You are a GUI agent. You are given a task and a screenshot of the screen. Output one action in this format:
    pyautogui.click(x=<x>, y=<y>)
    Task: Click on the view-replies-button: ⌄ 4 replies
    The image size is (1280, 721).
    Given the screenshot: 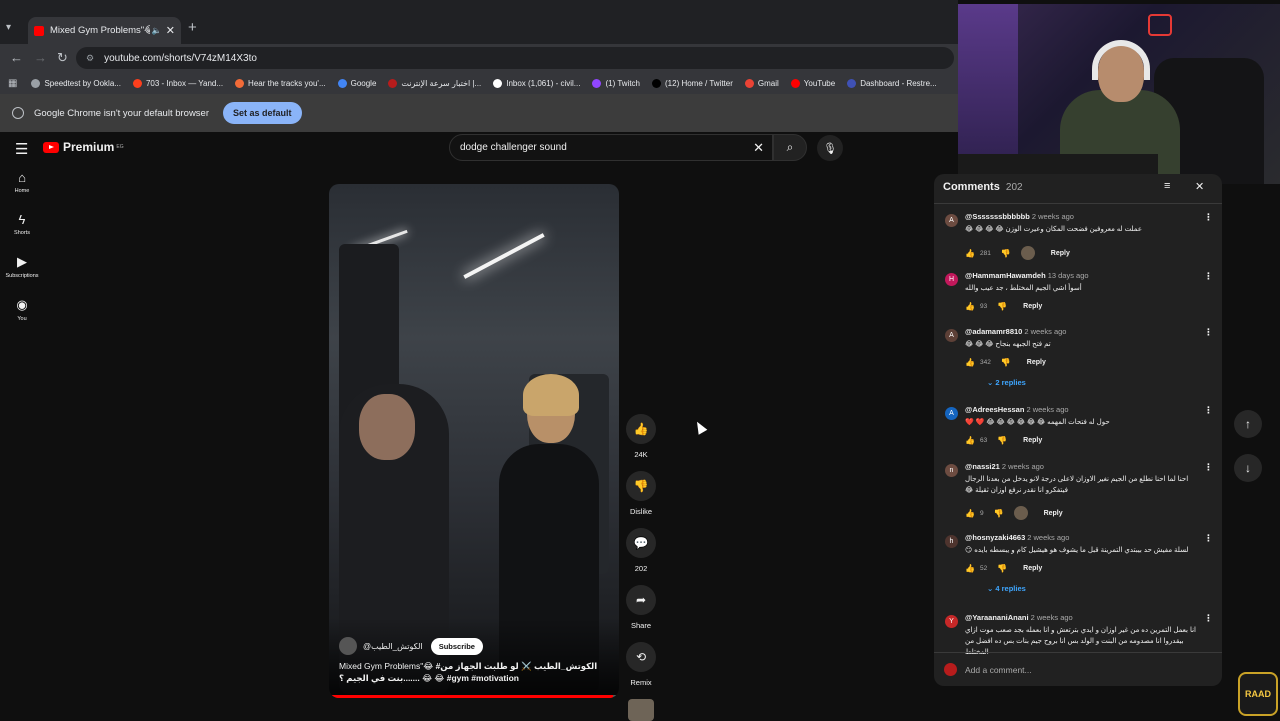 What is the action you would take?
    pyautogui.click(x=1006, y=588)
    